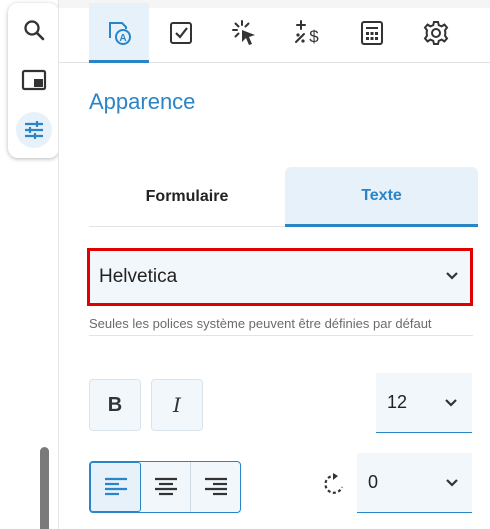 The image size is (490, 529). What do you see at coordinates (122, 38) in the screenshot?
I see `svg-text: A` at bounding box center [122, 38].